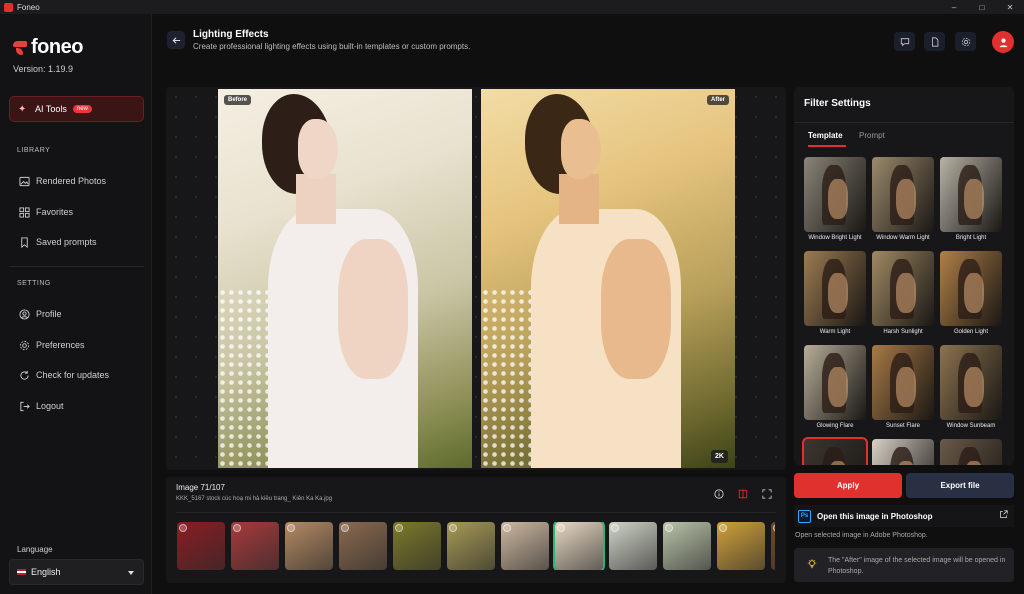 This screenshot has height=594, width=1024. I want to click on grid-icon, so click(24, 212).